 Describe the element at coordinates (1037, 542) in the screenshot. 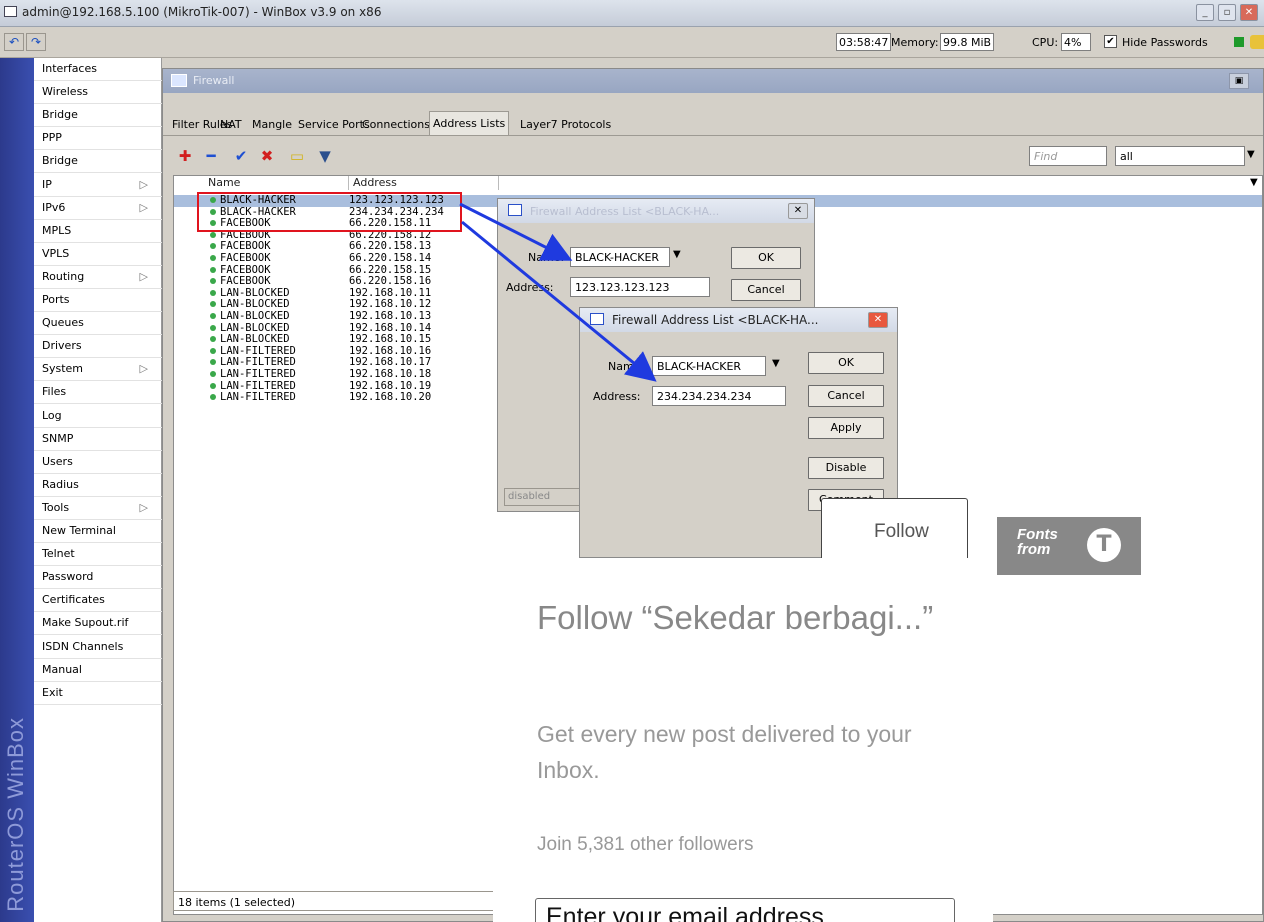

I see `fonts-badge-text: Fonts from` at that location.